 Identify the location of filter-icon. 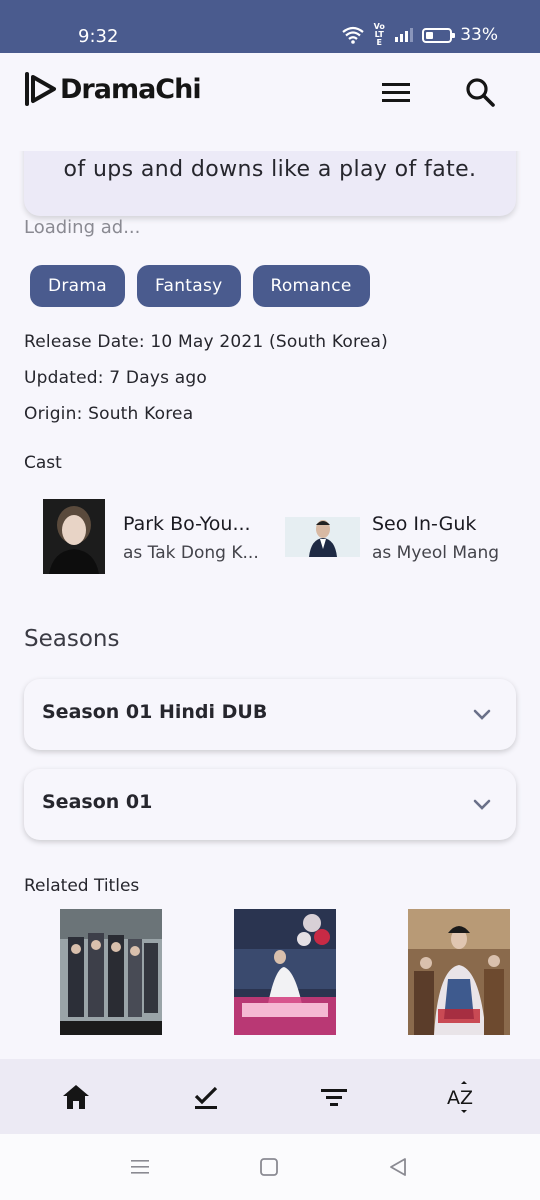
(334, 1097).